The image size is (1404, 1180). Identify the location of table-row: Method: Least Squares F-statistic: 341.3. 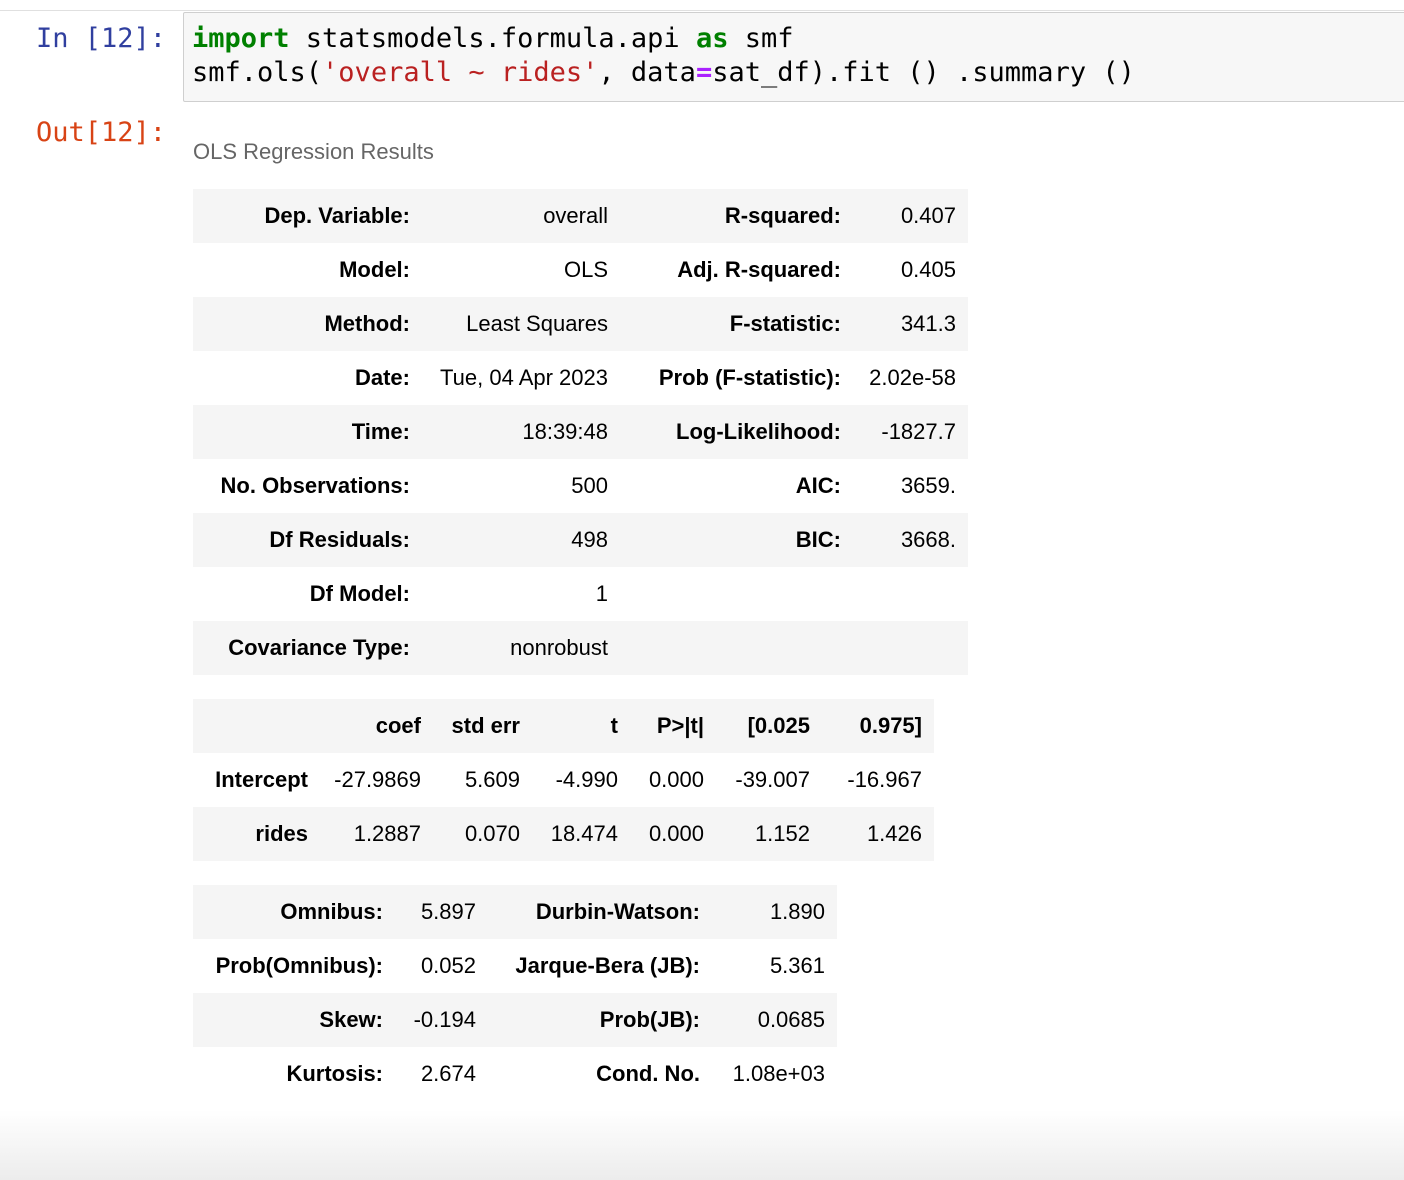
(580, 324).